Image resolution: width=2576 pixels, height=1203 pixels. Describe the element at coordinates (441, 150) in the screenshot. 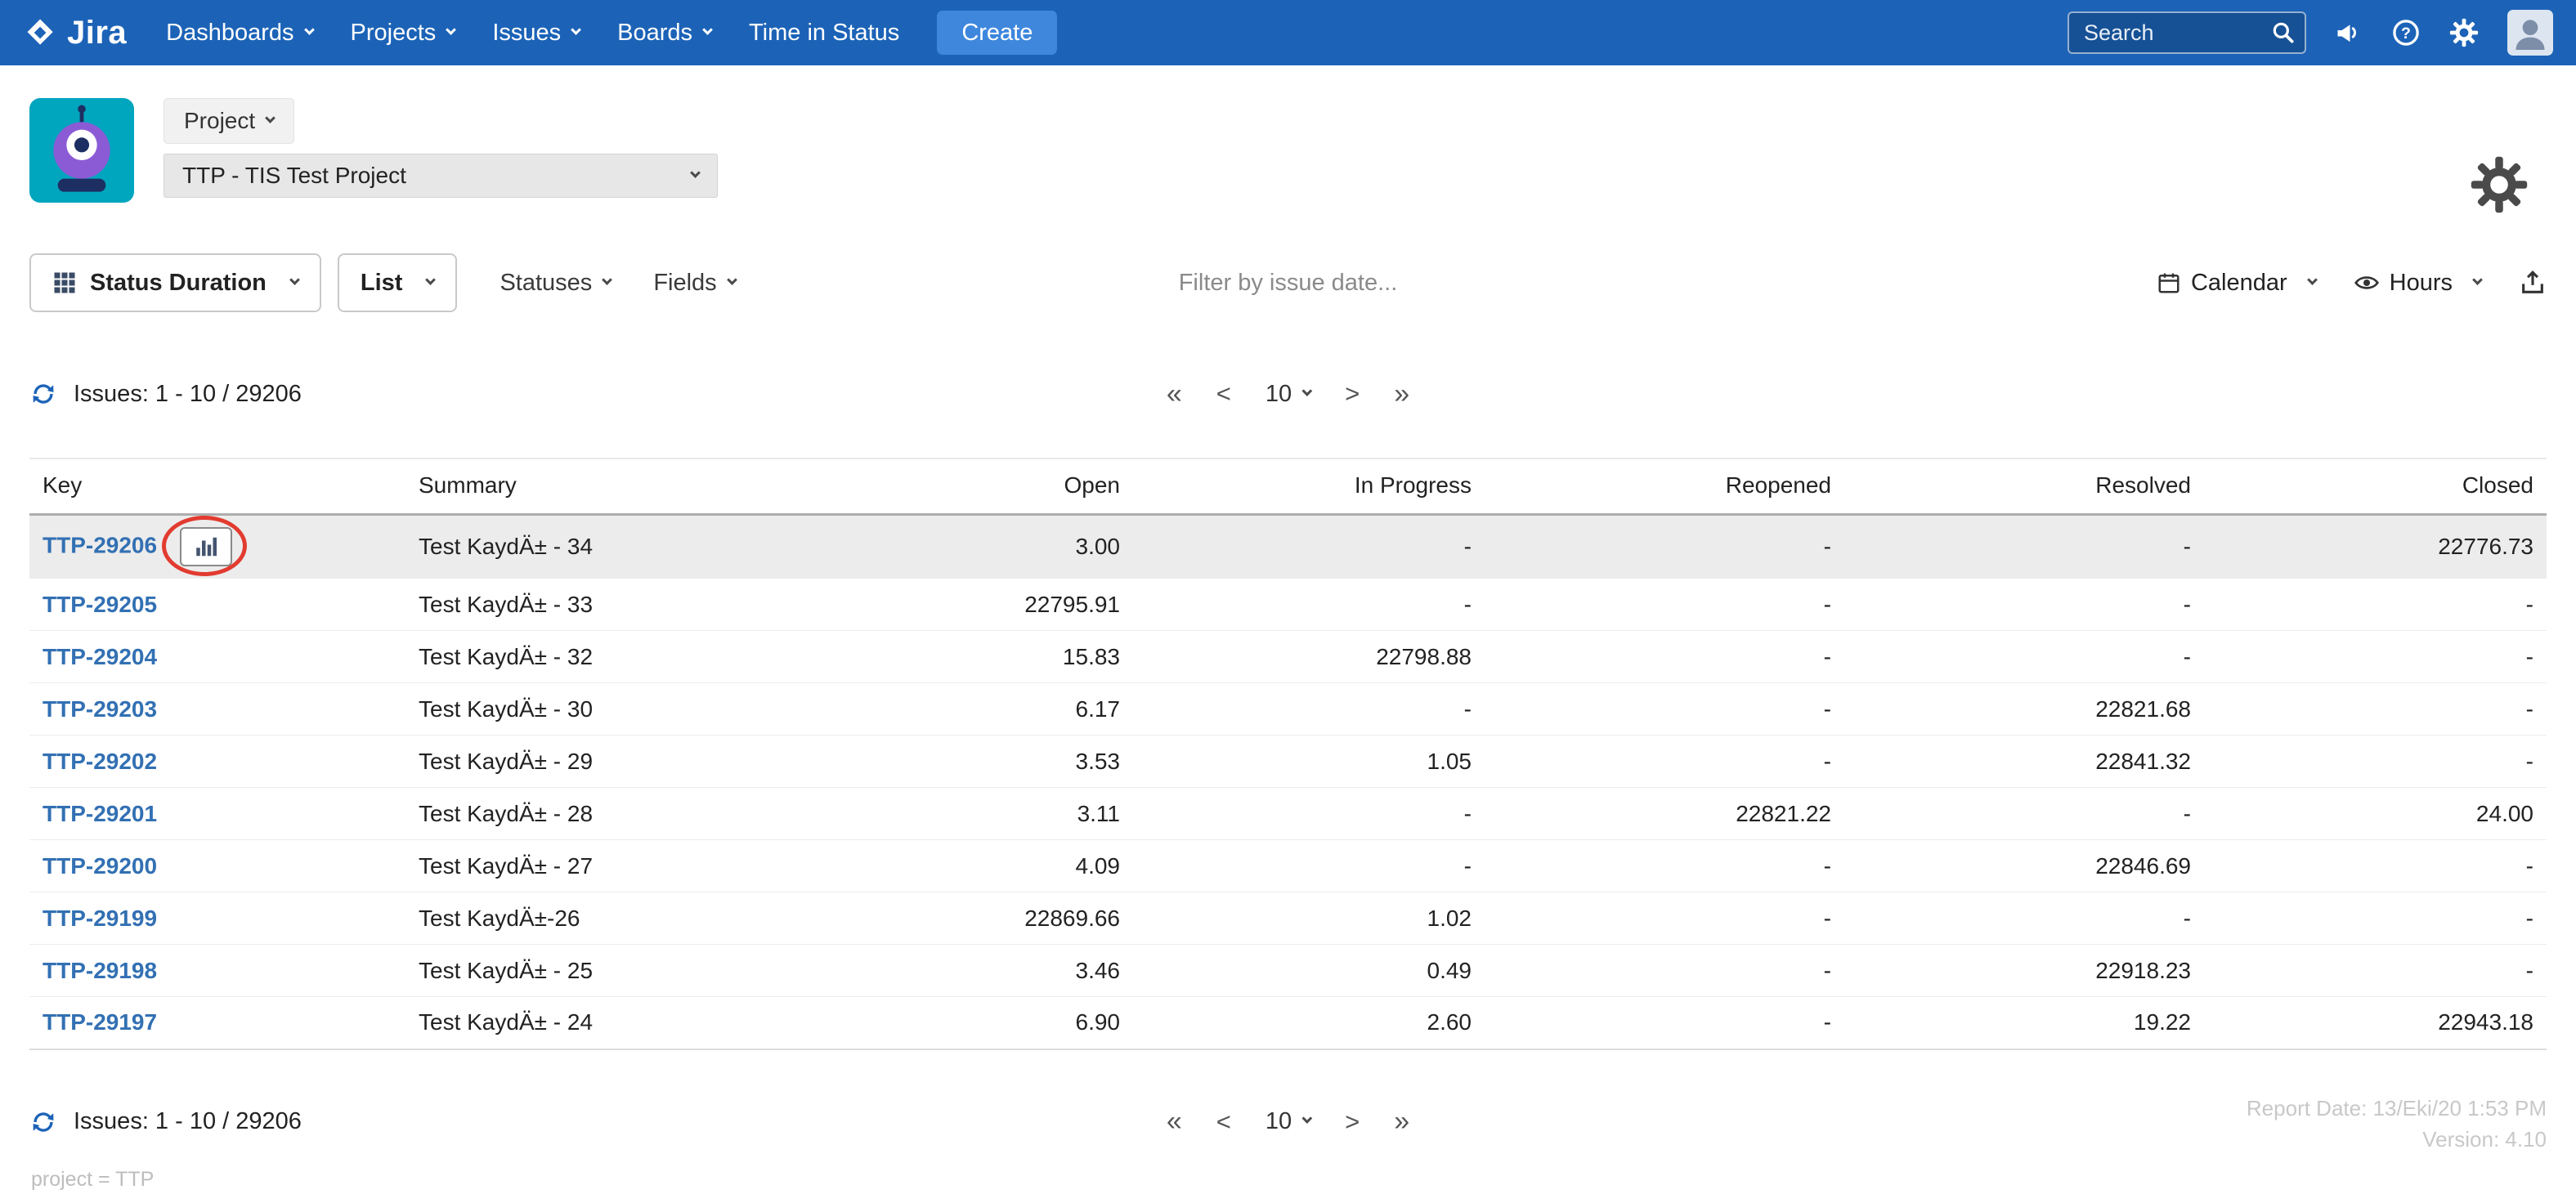

I see `project-selector-group: Project TTP - TIS Test Project` at that location.